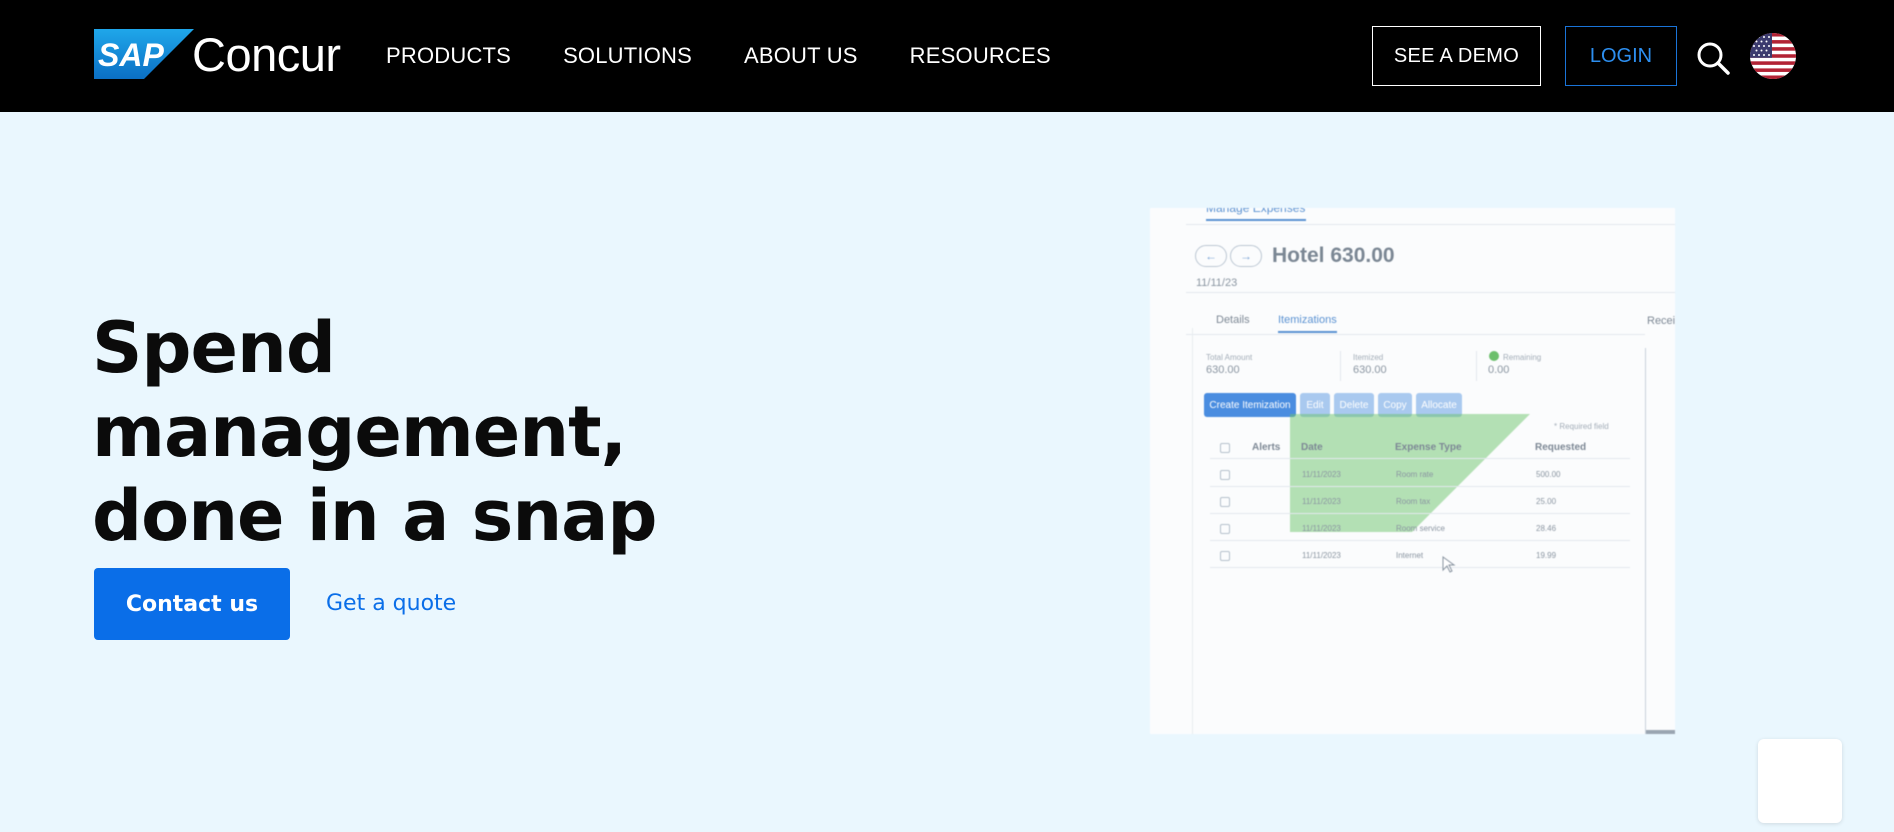  Describe the element at coordinates (1225, 448) in the screenshot. I see `select-all-checkbox` at that location.